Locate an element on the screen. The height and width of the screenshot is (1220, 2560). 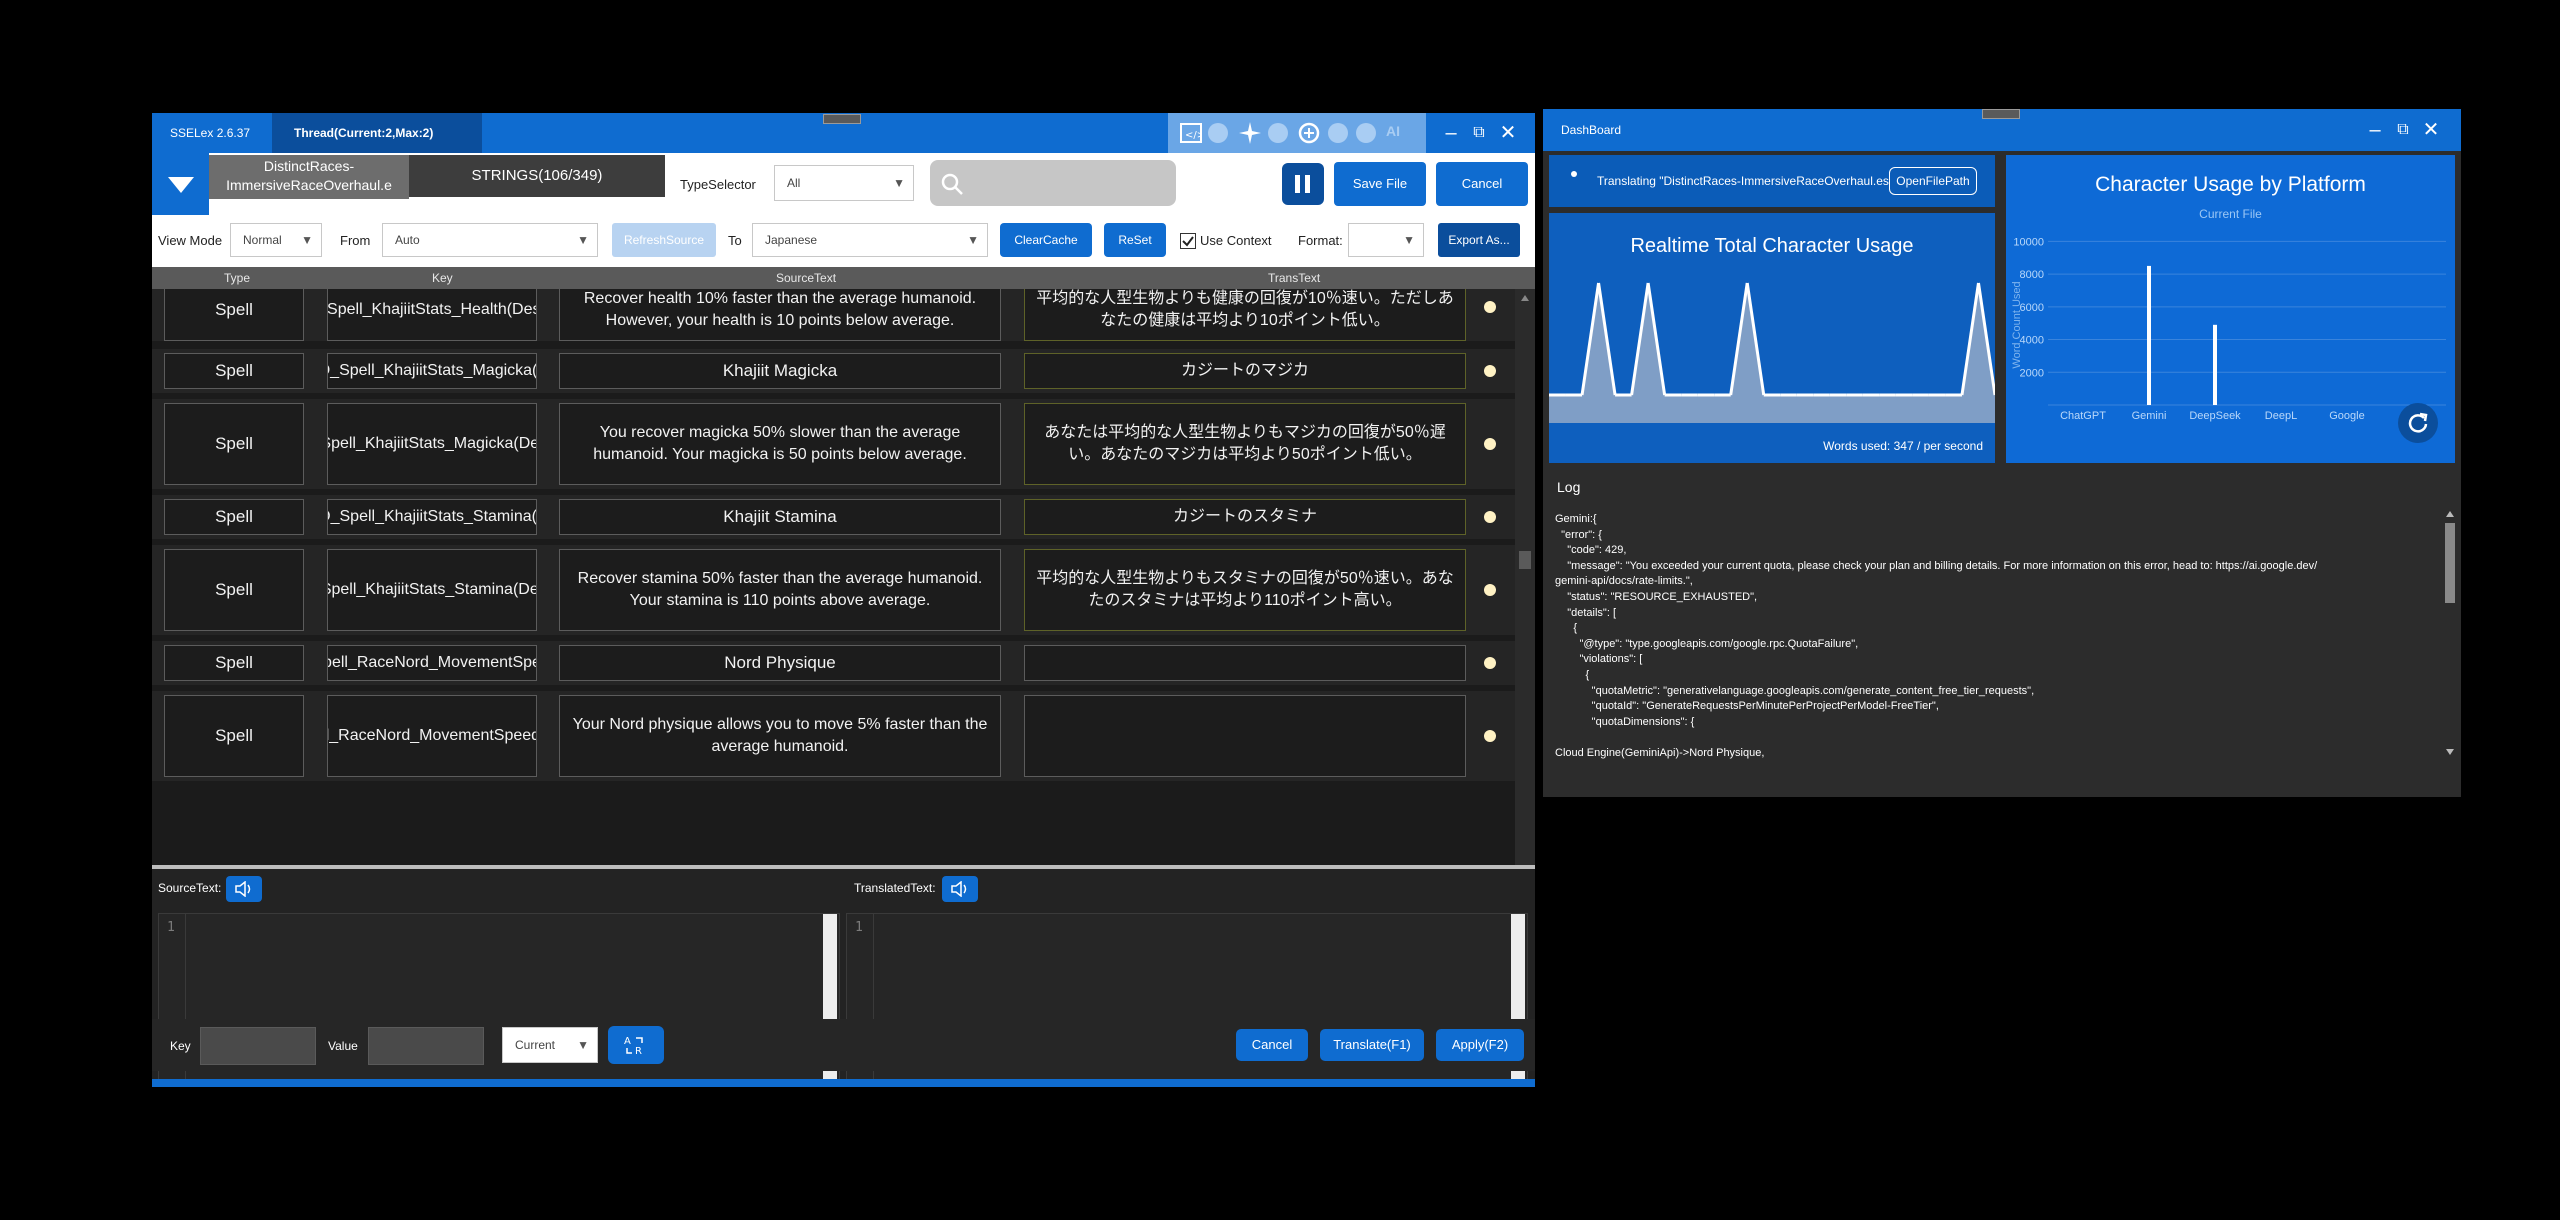
column-header-trans: TransText is located at coordinates (1294, 278).